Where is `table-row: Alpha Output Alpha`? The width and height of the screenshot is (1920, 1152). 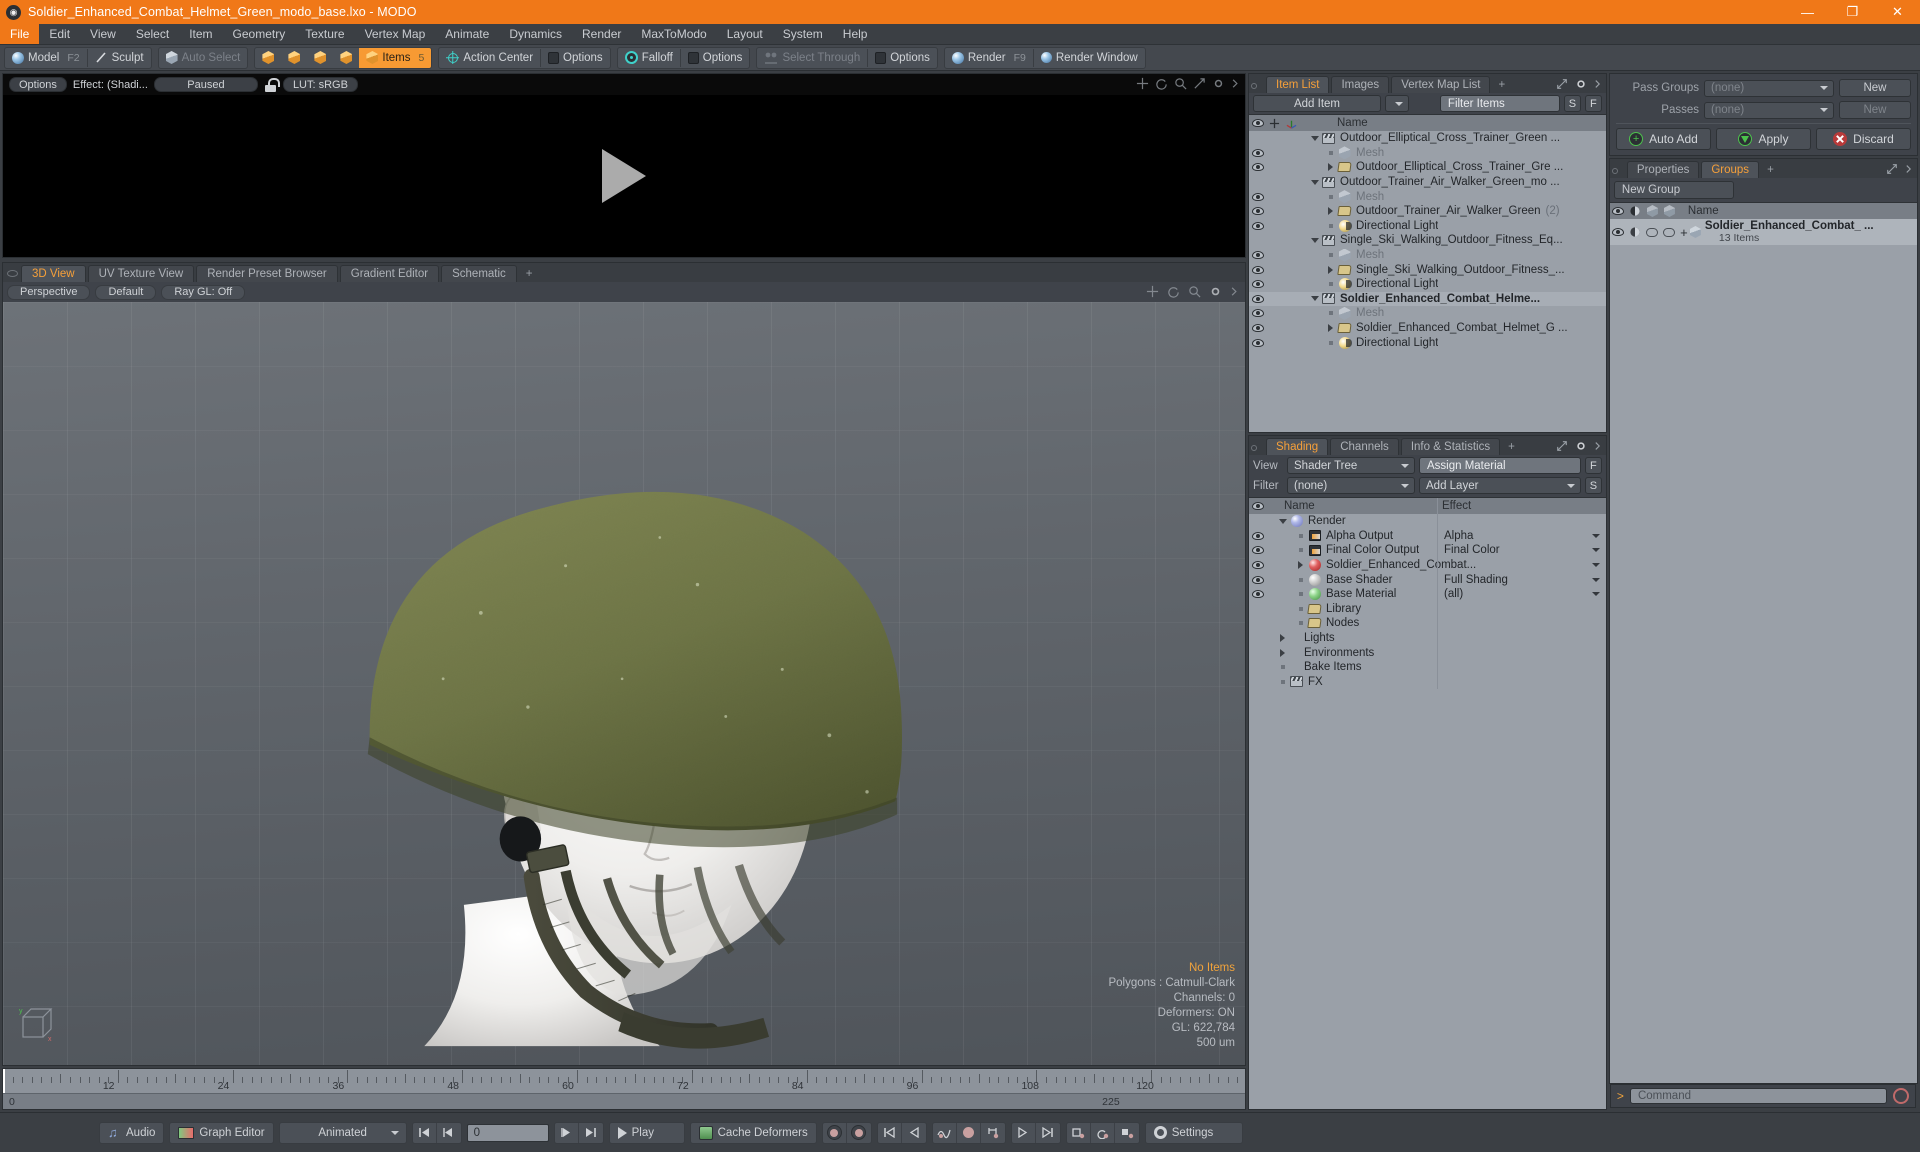
table-row: Alpha Output Alpha is located at coordinates (1427, 536).